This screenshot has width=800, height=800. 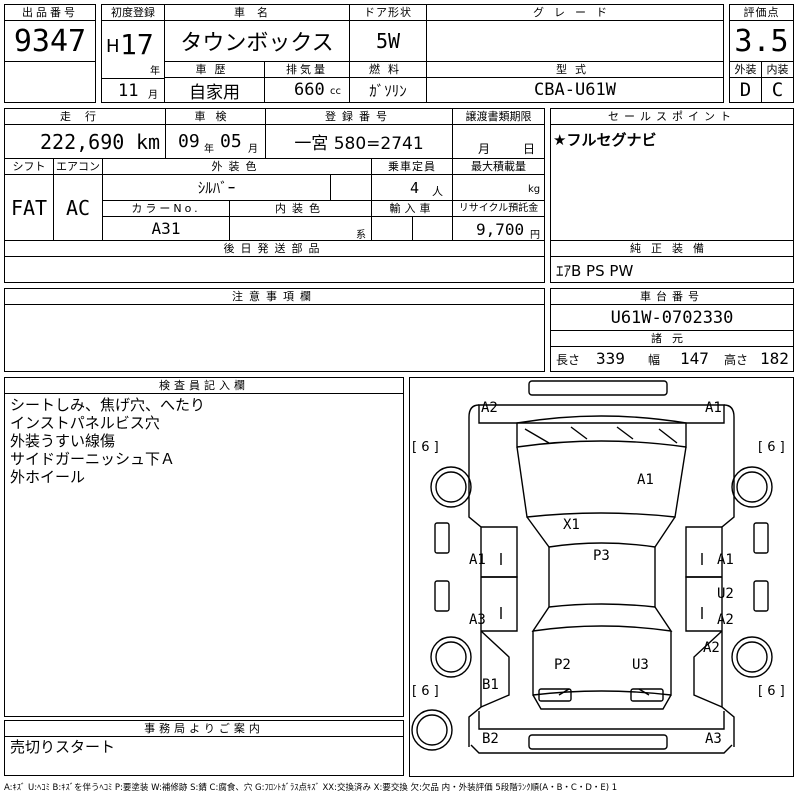 I want to click on mark-left-rear: A3, so click(x=477, y=620).